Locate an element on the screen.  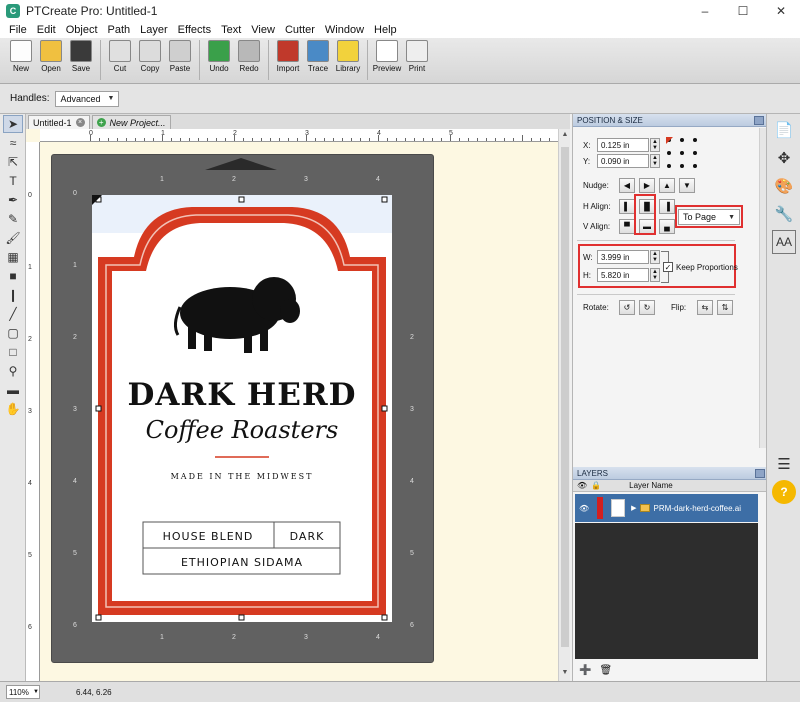
toolbar-label: Cut is located at coordinates (120, 68).